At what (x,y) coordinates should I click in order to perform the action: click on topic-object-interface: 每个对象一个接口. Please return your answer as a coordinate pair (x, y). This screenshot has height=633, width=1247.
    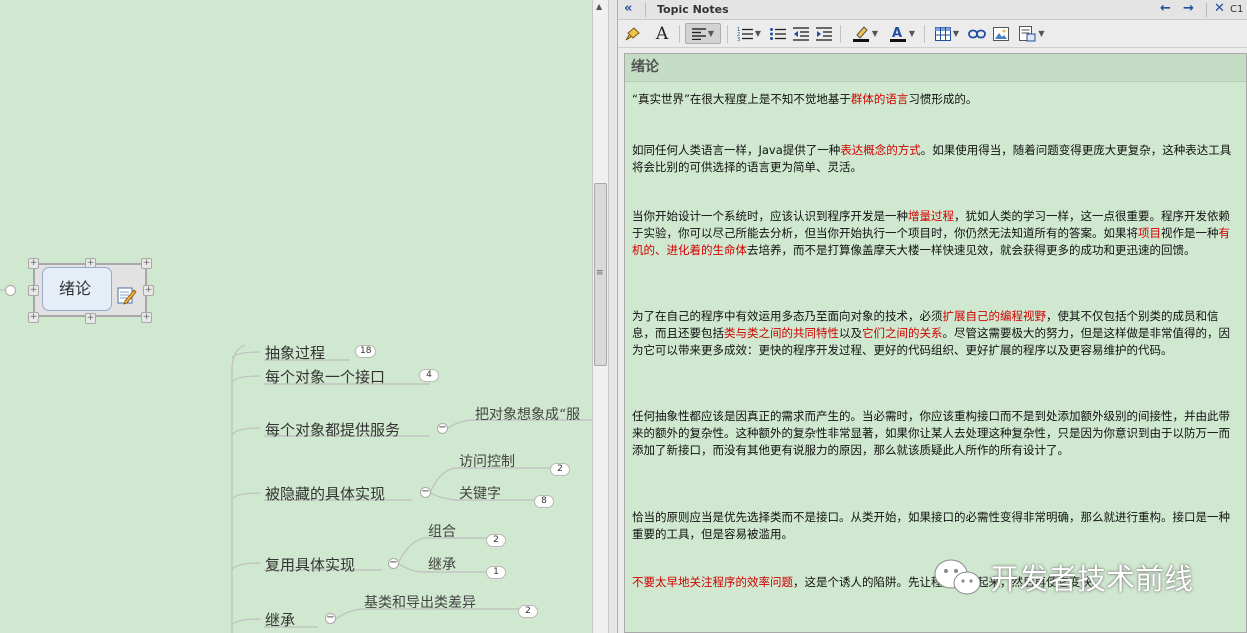
    Looking at the image, I should click on (325, 376).